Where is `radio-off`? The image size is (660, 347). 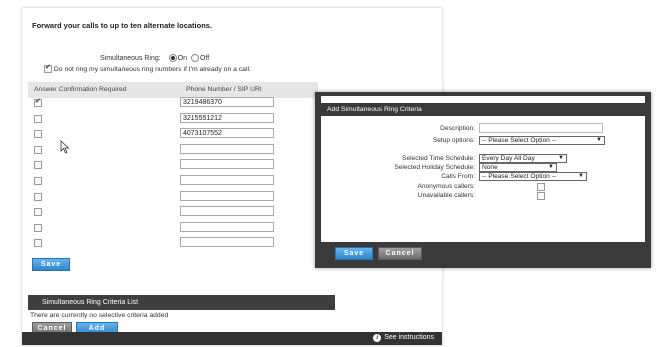 radio-off is located at coordinates (194, 58).